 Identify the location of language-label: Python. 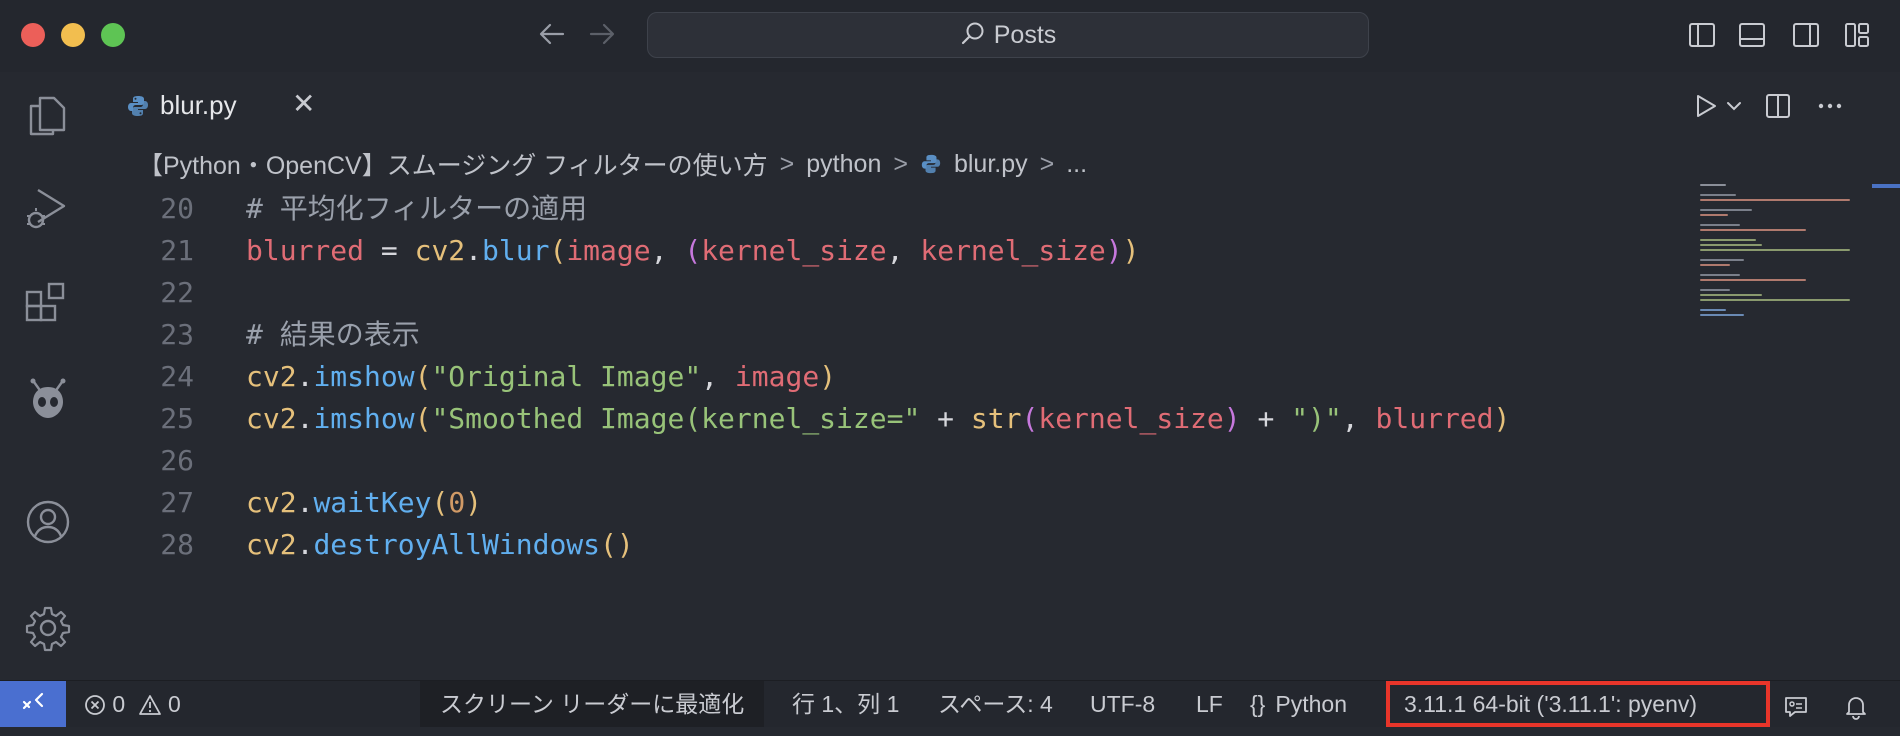
(1311, 704).